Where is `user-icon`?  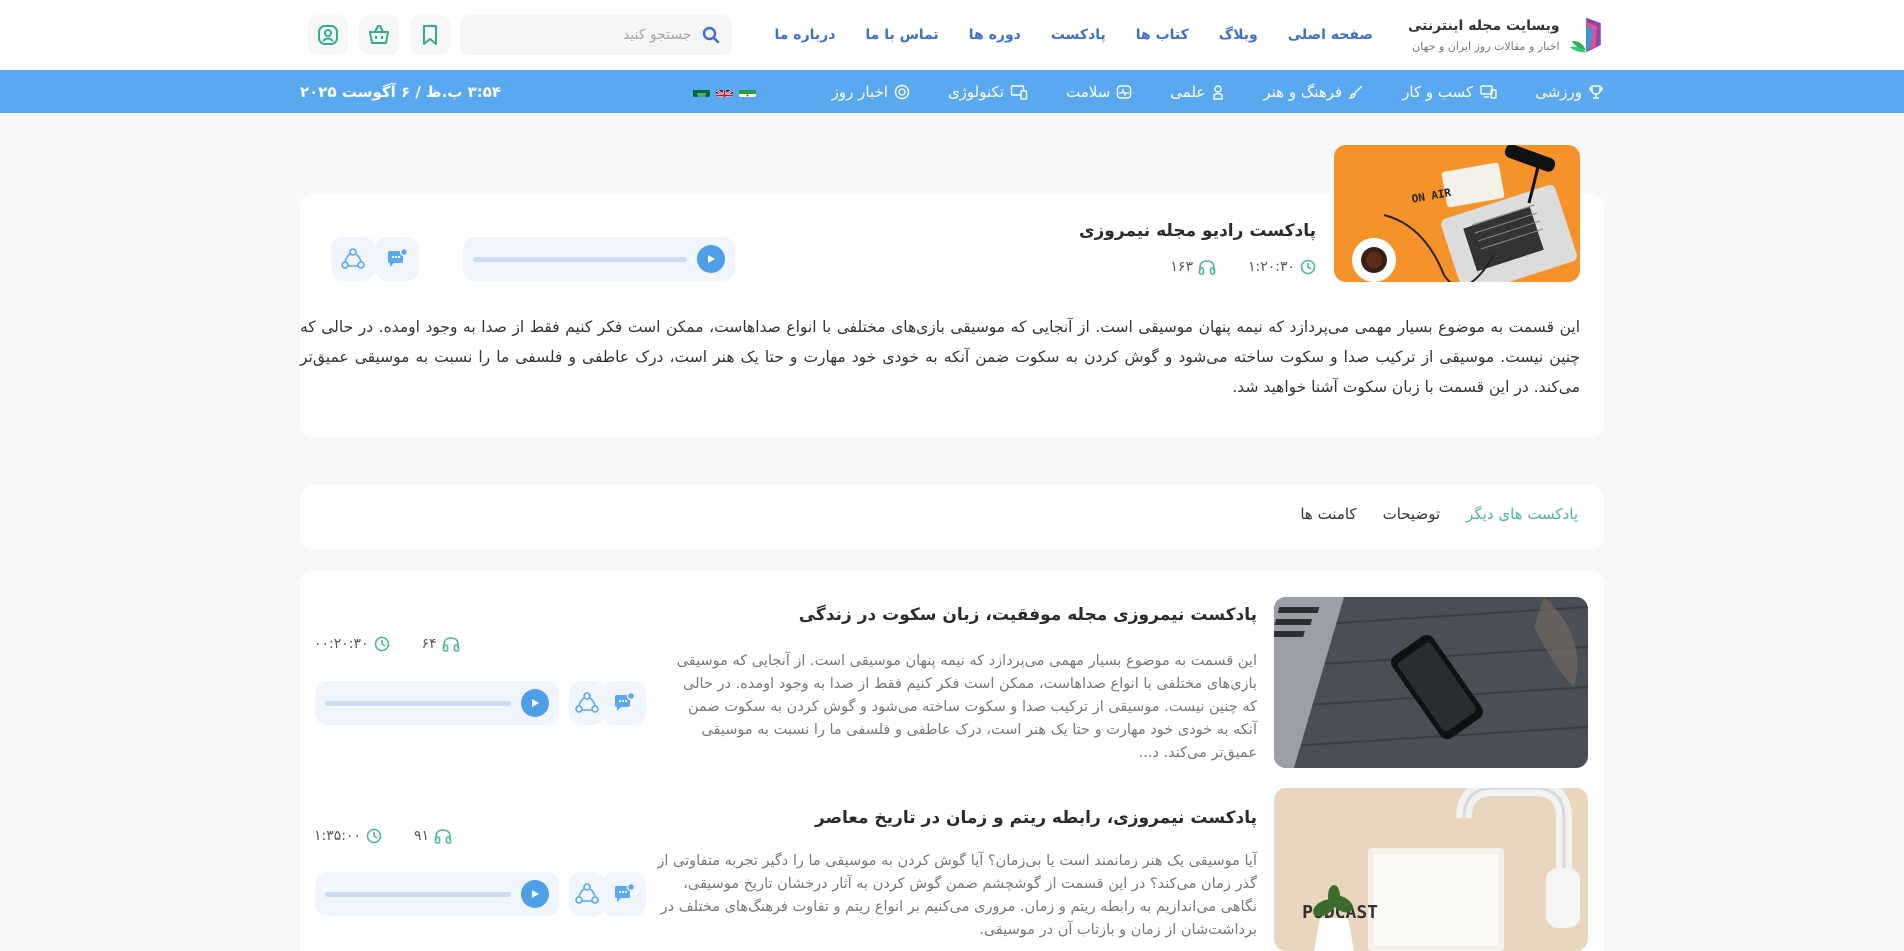
user-icon is located at coordinates (327, 35).